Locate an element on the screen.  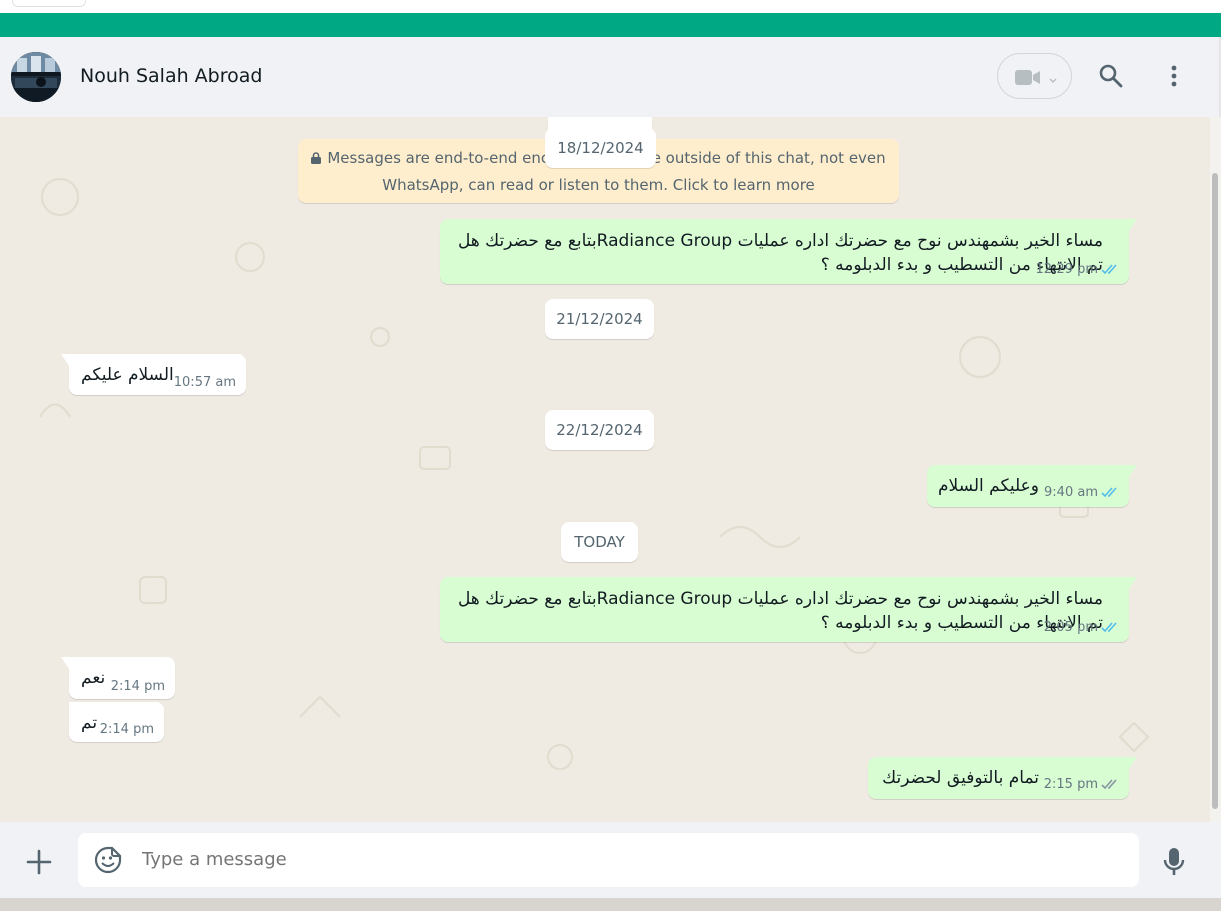
message-text: السلام عليكم is located at coordinates (127, 375).